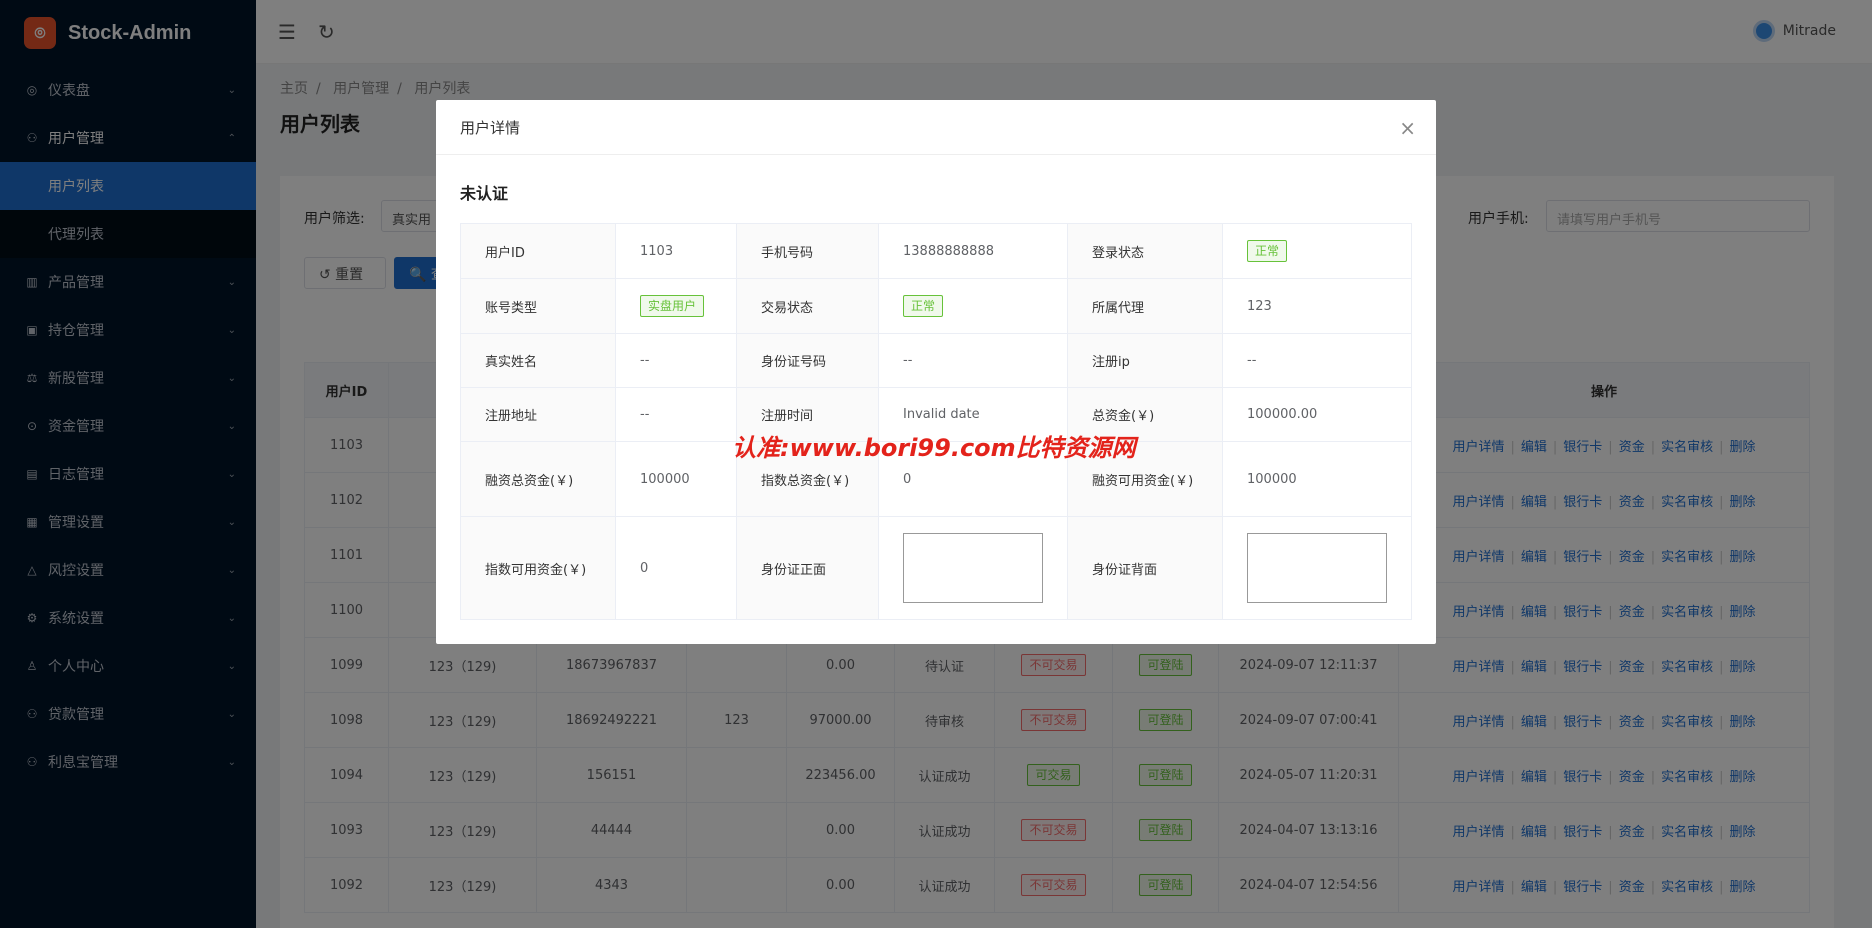  I want to click on account-type-badge: 实盘用户, so click(672, 306).